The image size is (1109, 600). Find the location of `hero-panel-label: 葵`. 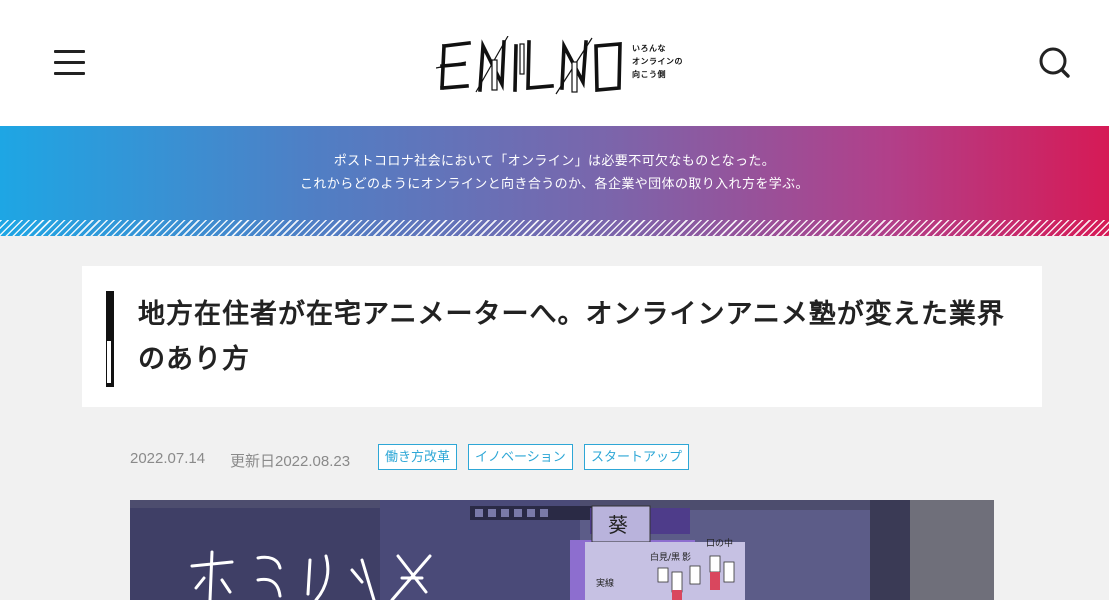

hero-panel-label: 葵 is located at coordinates (618, 525).